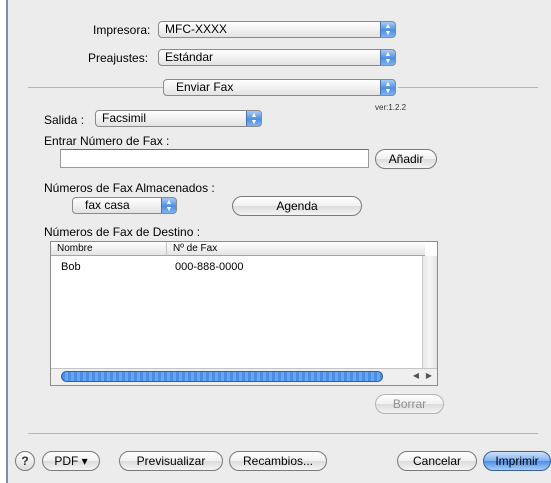 The height and width of the screenshot is (483, 551). What do you see at coordinates (391, 107) in the screenshot?
I see `version-text: ver:1.2.2` at bounding box center [391, 107].